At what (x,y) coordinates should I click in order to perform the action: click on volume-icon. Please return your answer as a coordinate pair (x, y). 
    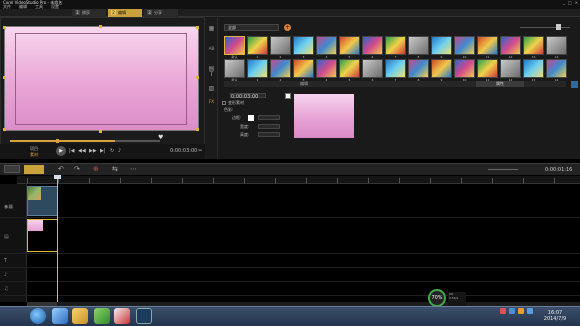
    Looking at the image, I should click on (512, 311).